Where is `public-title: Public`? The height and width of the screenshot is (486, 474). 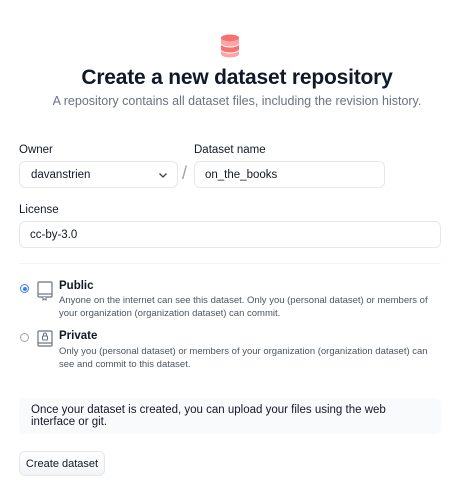 public-title: Public is located at coordinates (76, 286).